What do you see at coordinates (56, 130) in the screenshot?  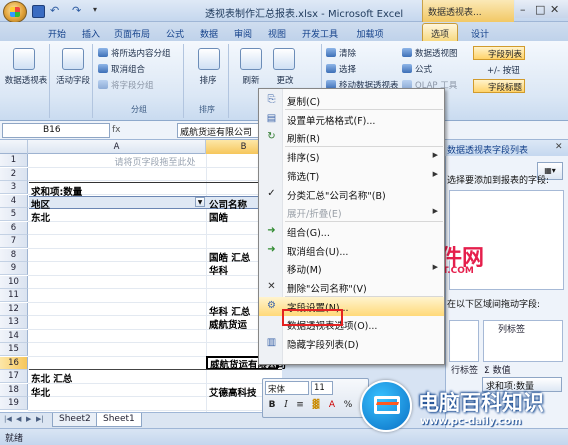 I see `name-box: B16` at bounding box center [56, 130].